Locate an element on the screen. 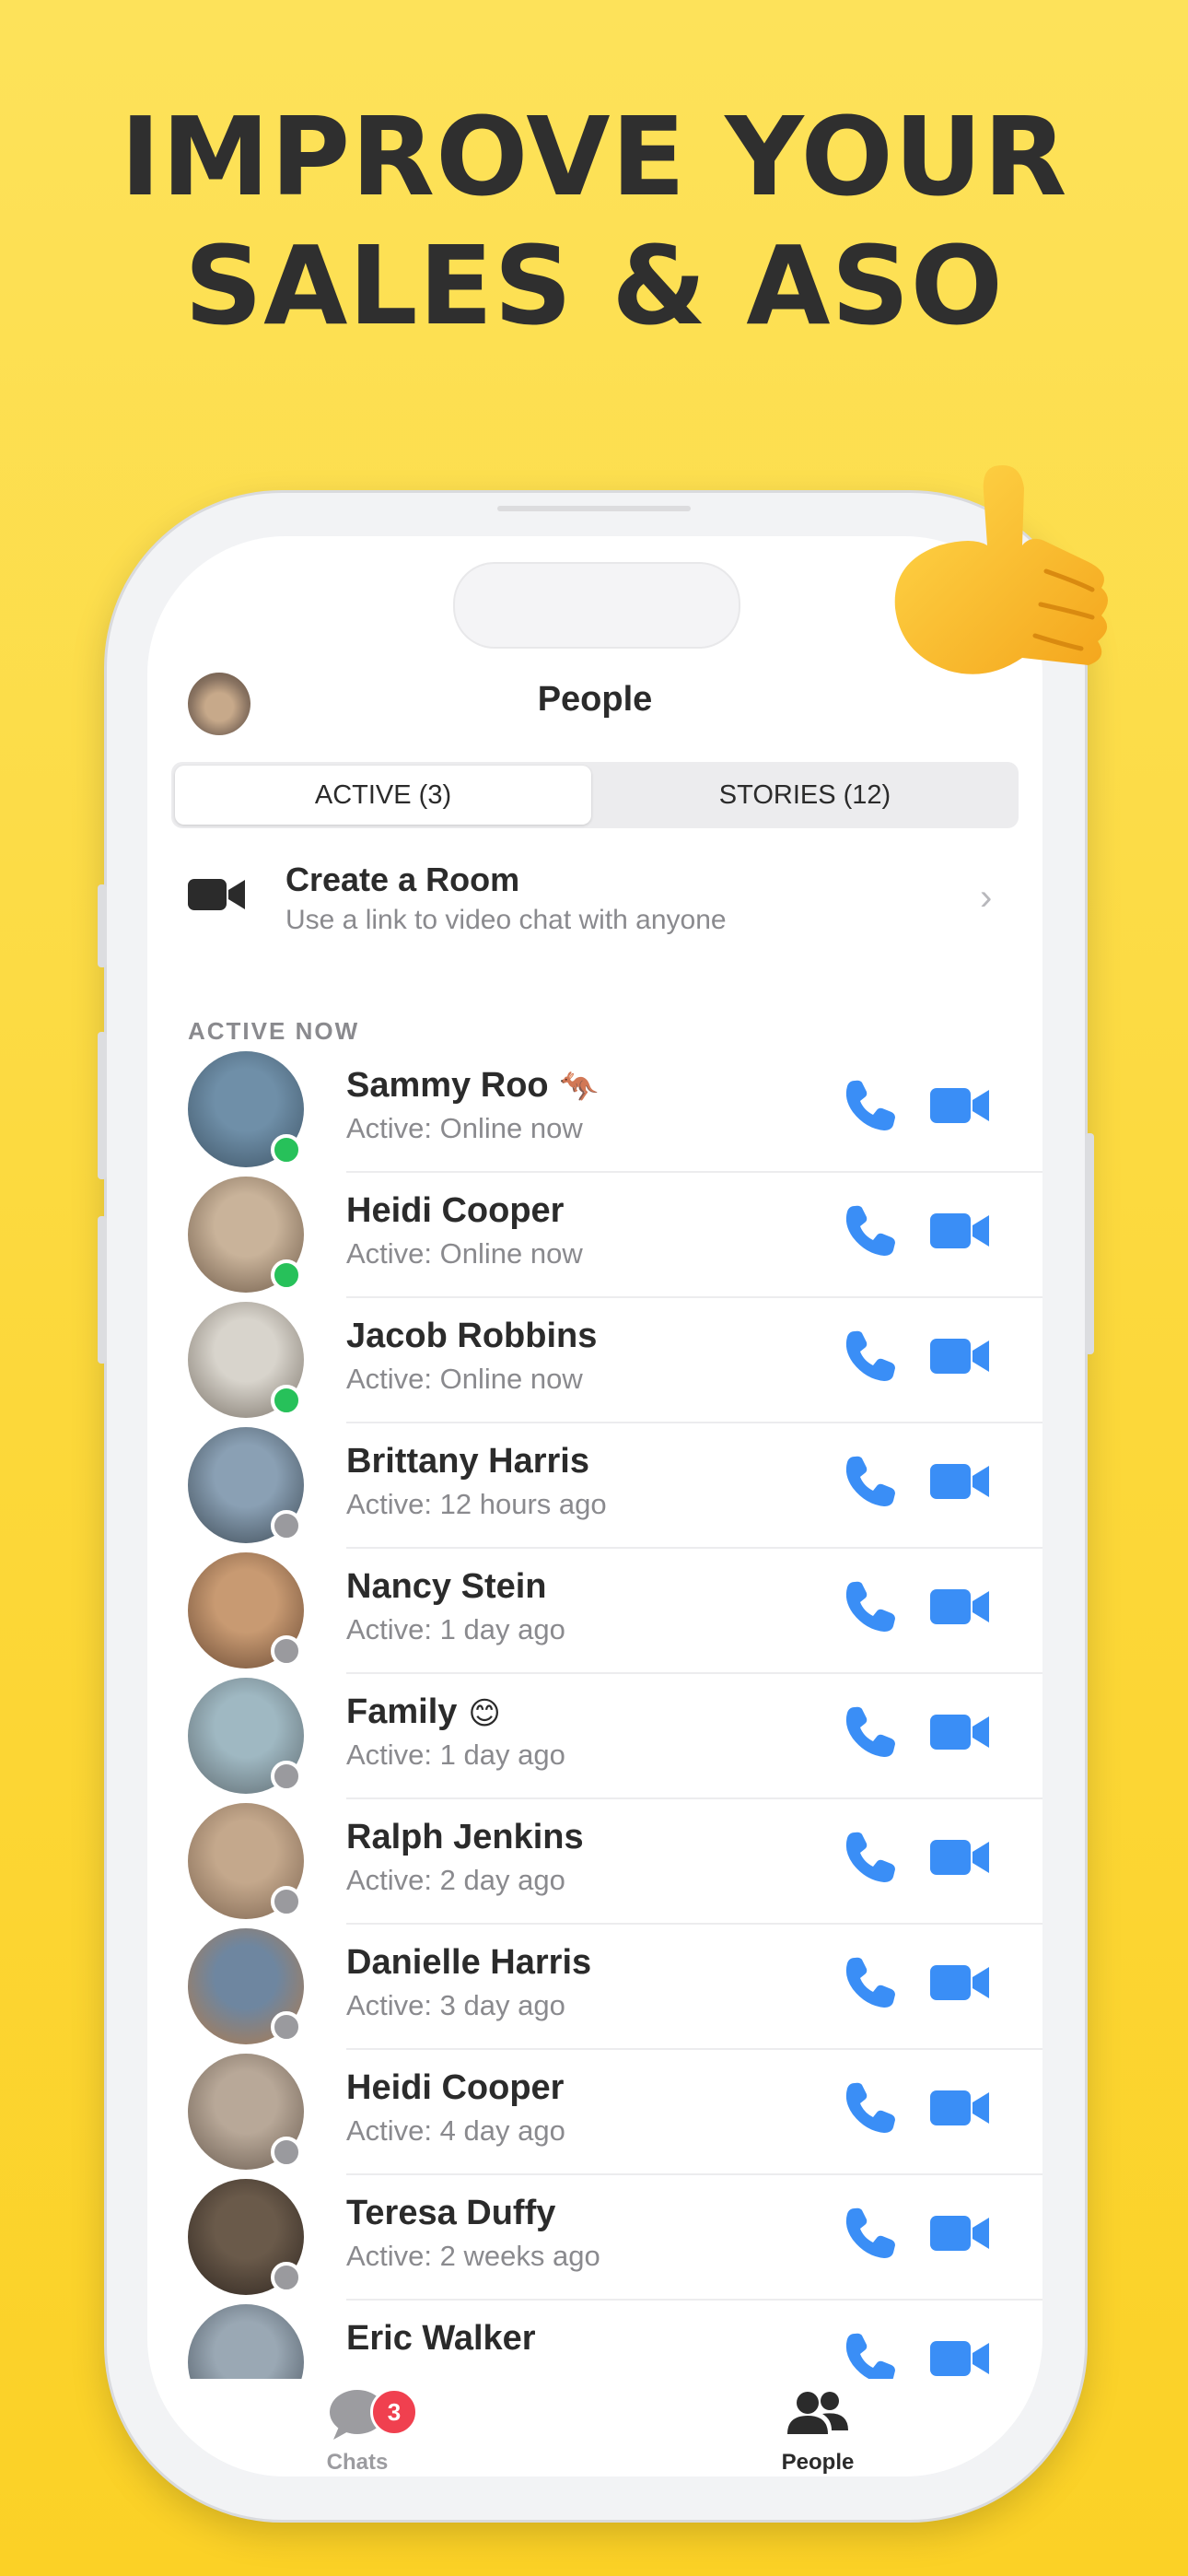 The width and height of the screenshot is (1188, 2576). avatar is located at coordinates (246, 2341).